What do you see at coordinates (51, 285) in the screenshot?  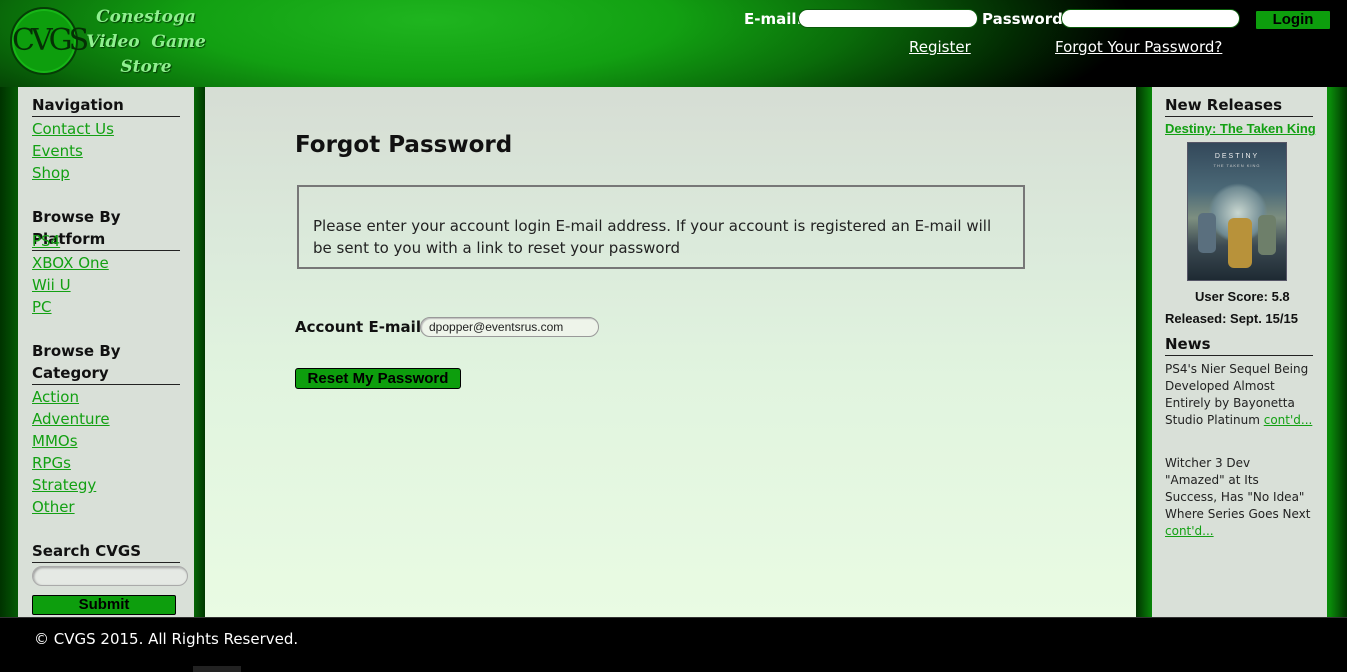 I see `platform-link-wii-u: Wii U` at bounding box center [51, 285].